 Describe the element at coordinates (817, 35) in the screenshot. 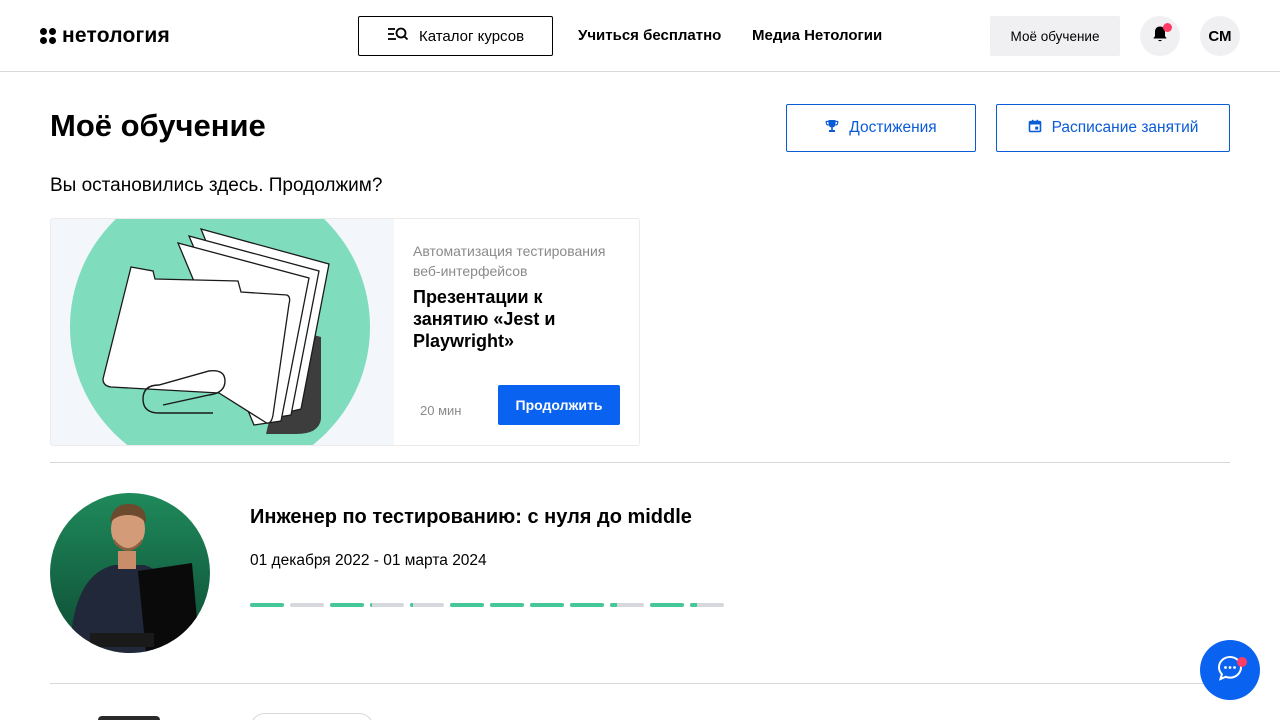

I see `nav-link-media: Медиа Нетологии` at that location.